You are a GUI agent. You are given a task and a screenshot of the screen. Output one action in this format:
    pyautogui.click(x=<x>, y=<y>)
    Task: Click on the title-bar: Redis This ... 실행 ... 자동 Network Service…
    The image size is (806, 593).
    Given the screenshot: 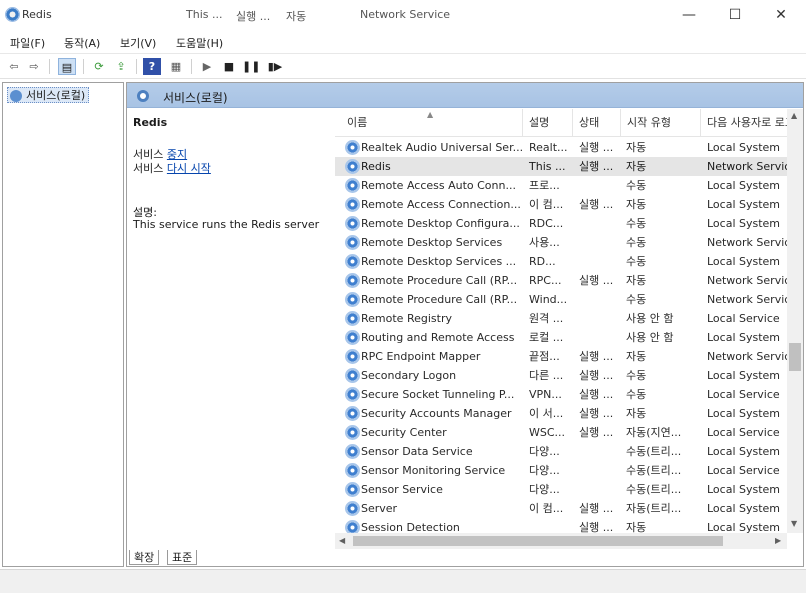 What is the action you would take?
    pyautogui.click(x=403, y=15)
    